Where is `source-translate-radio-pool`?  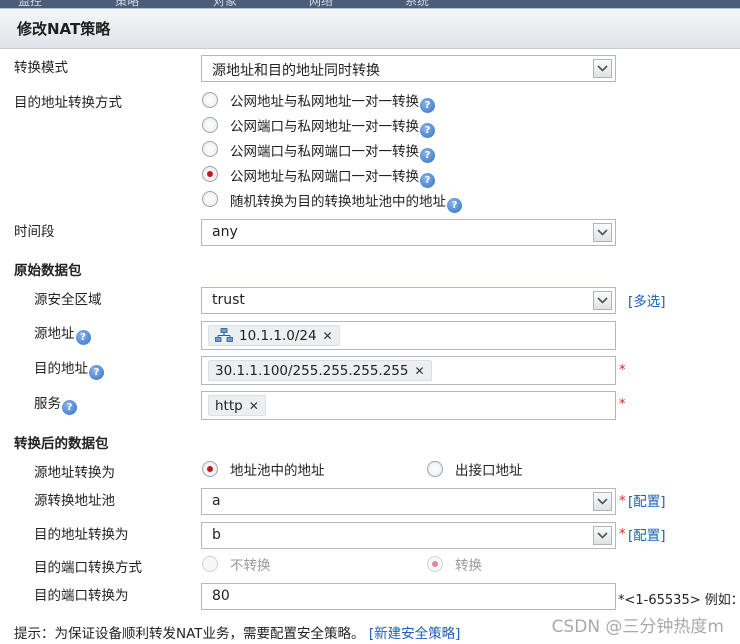
source-translate-radio-pool is located at coordinates (210, 469).